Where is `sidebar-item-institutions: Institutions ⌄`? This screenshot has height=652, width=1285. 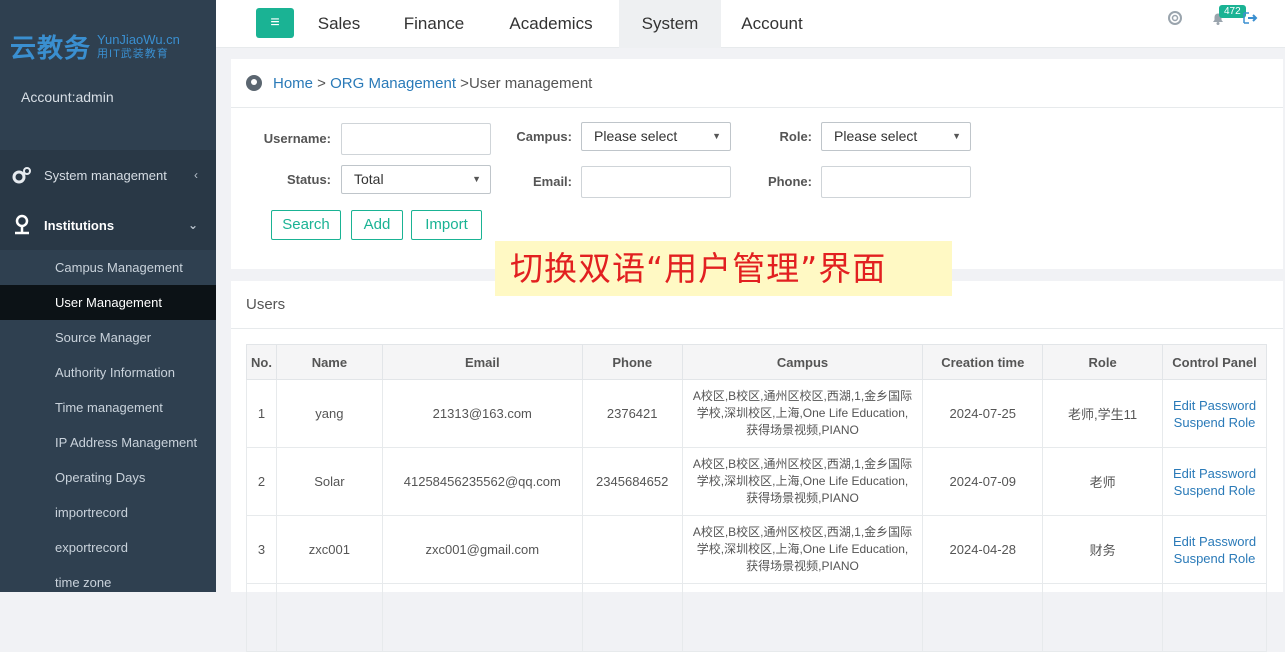 sidebar-item-institutions: Institutions ⌄ is located at coordinates (108, 225).